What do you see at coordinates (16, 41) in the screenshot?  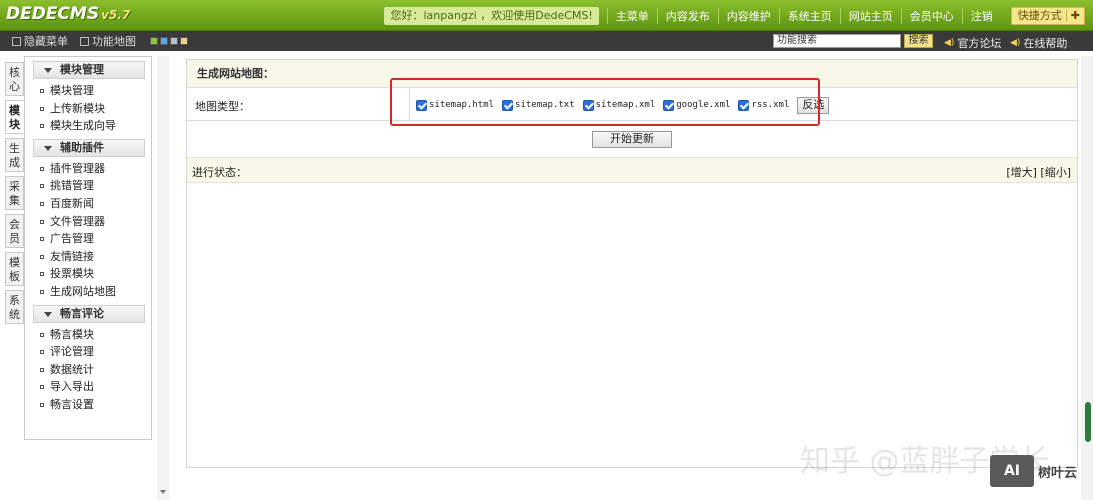 I see `hide-menu-icon` at bounding box center [16, 41].